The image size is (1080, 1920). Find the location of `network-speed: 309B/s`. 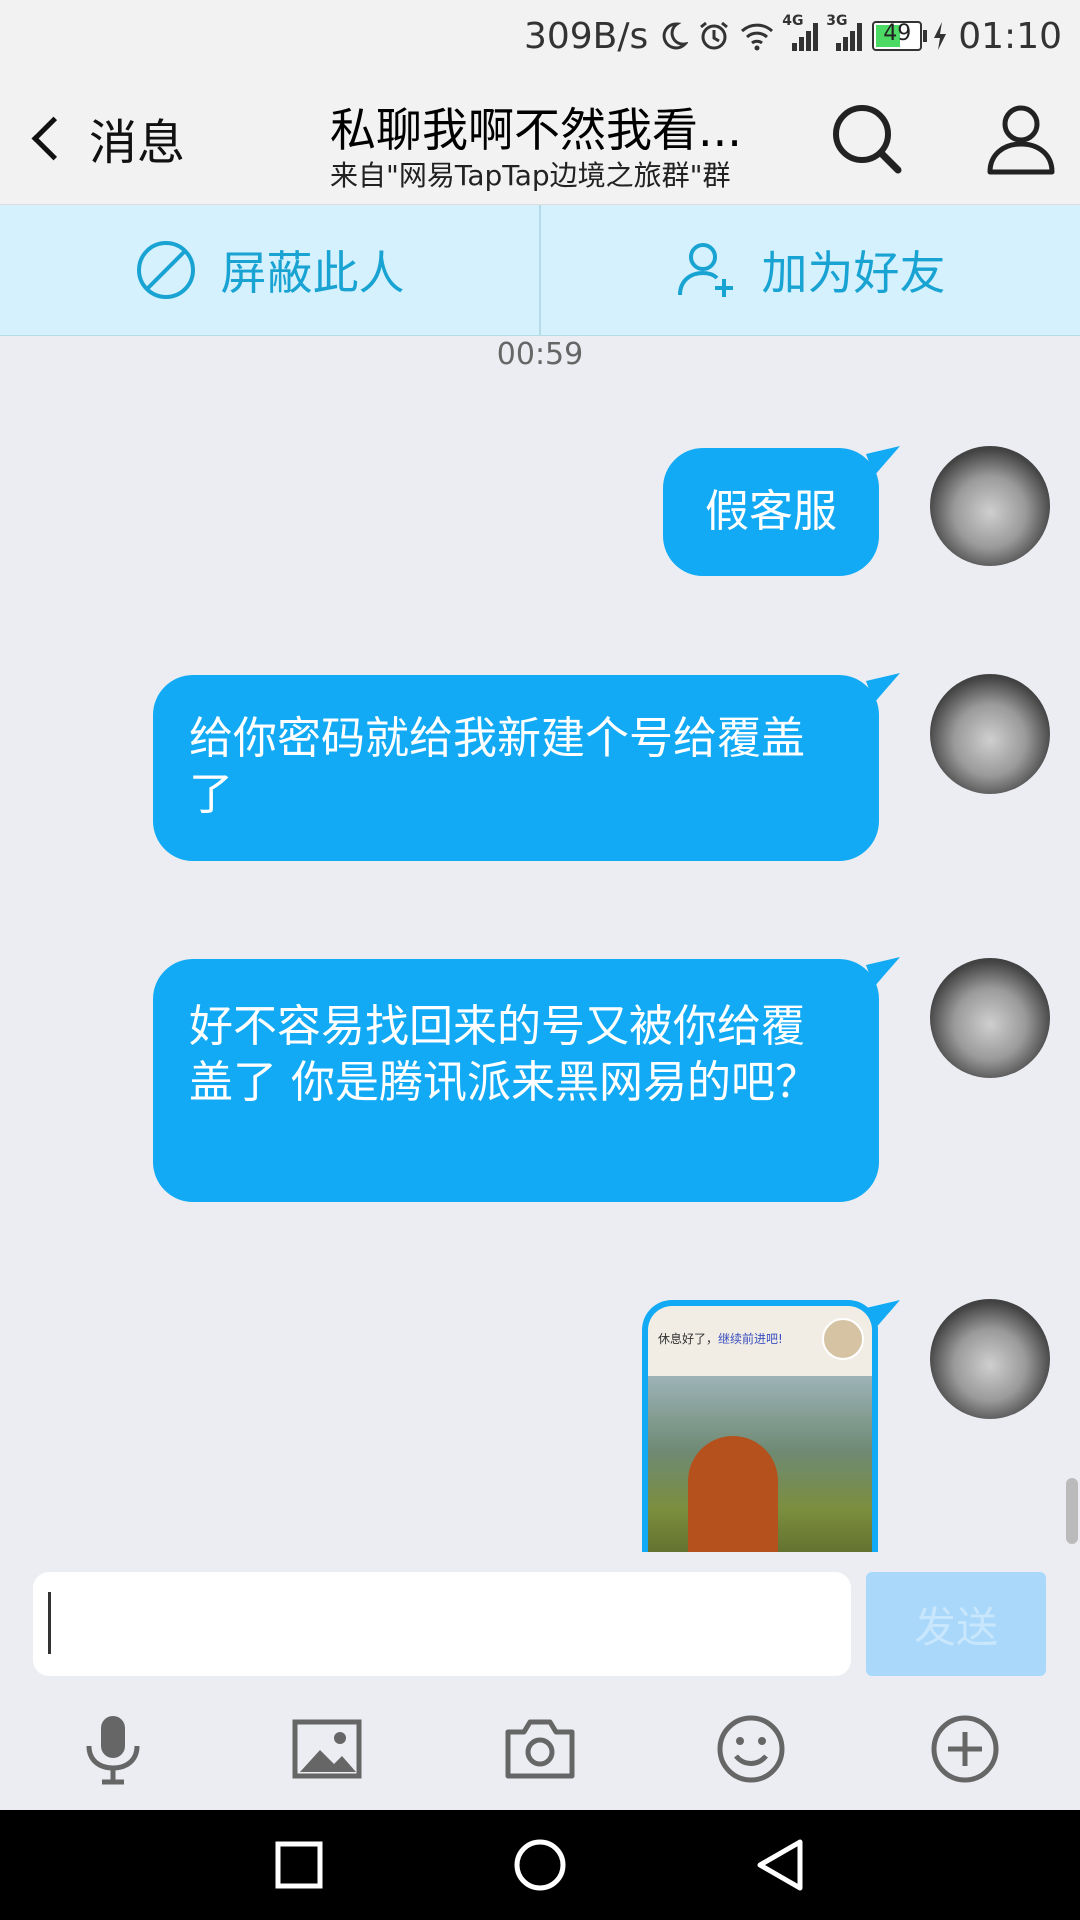

network-speed: 309B/s is located at coordinates (586, 36).